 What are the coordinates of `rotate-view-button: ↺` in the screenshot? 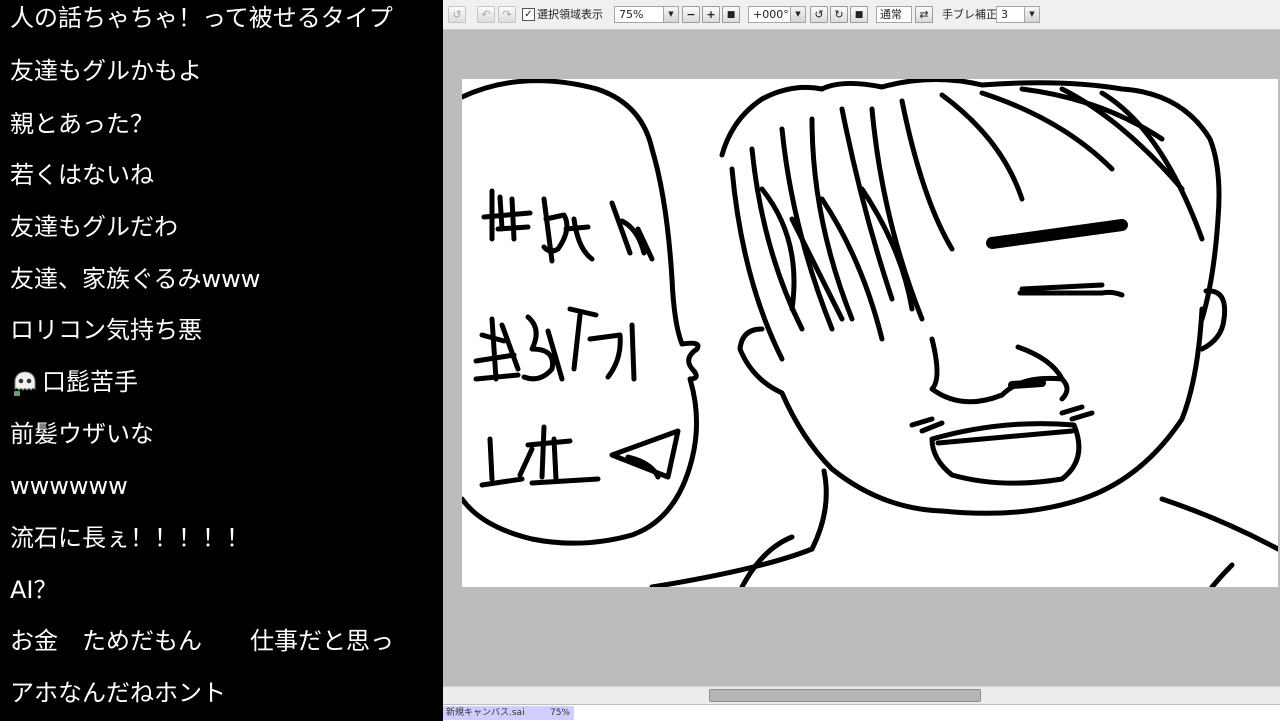 It's located at (457, 14).